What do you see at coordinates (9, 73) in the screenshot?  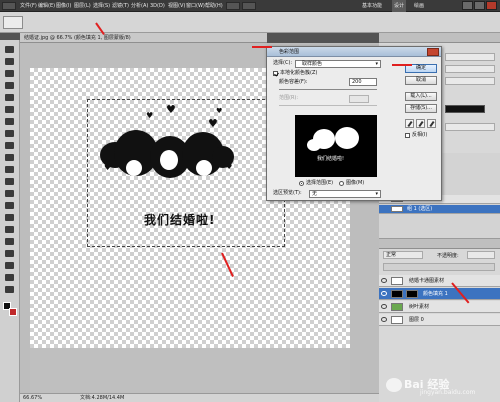 I see `lasso-tool-icon` at bounding box center [9, 73].